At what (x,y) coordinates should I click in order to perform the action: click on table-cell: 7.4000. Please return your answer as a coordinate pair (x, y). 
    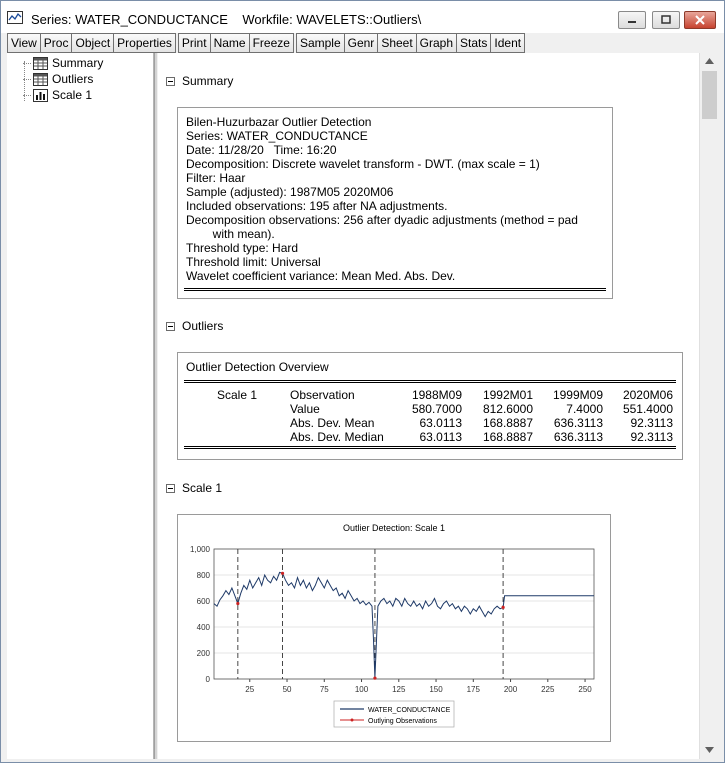
    Looking at the image, I should click on (584, 409).